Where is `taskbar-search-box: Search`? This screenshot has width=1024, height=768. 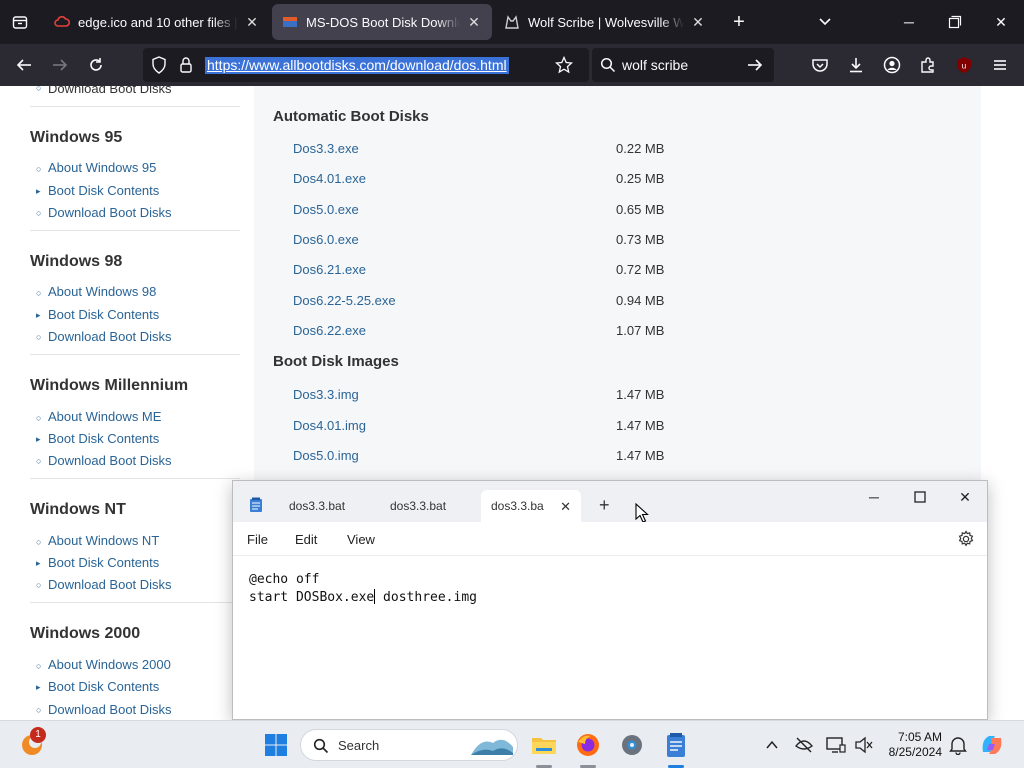 taskbar-search-box: Search is located at coordinates (409, 745).